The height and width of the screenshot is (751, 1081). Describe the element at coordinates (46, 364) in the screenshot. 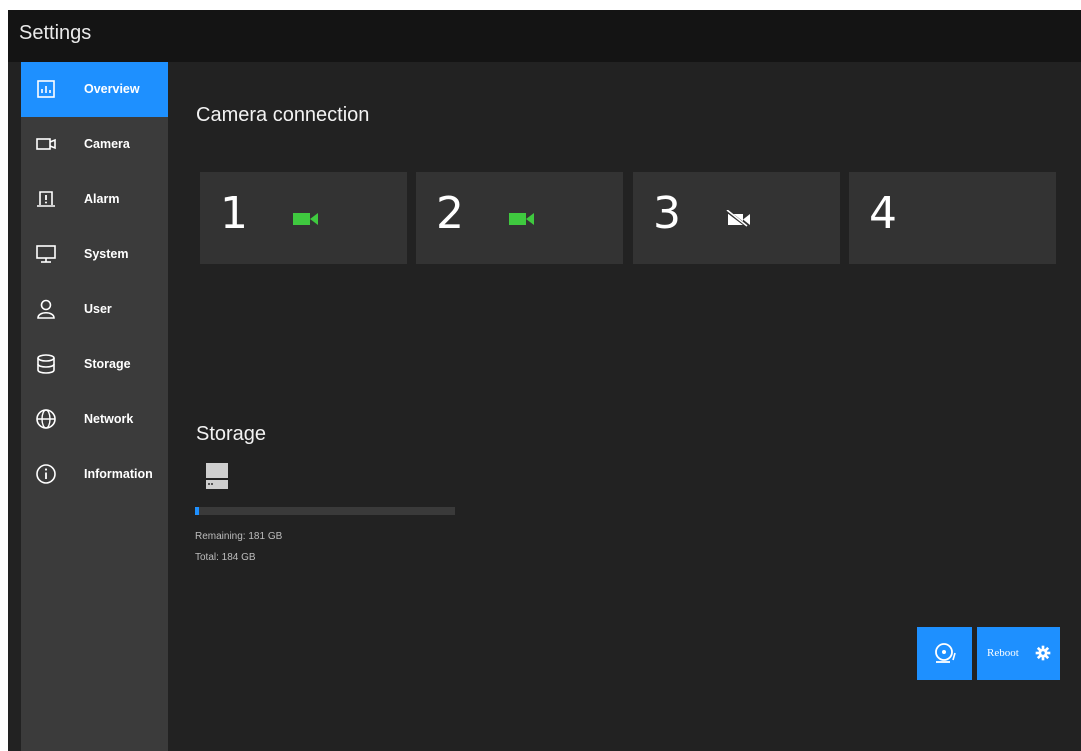

I see `database-icon` at that location.